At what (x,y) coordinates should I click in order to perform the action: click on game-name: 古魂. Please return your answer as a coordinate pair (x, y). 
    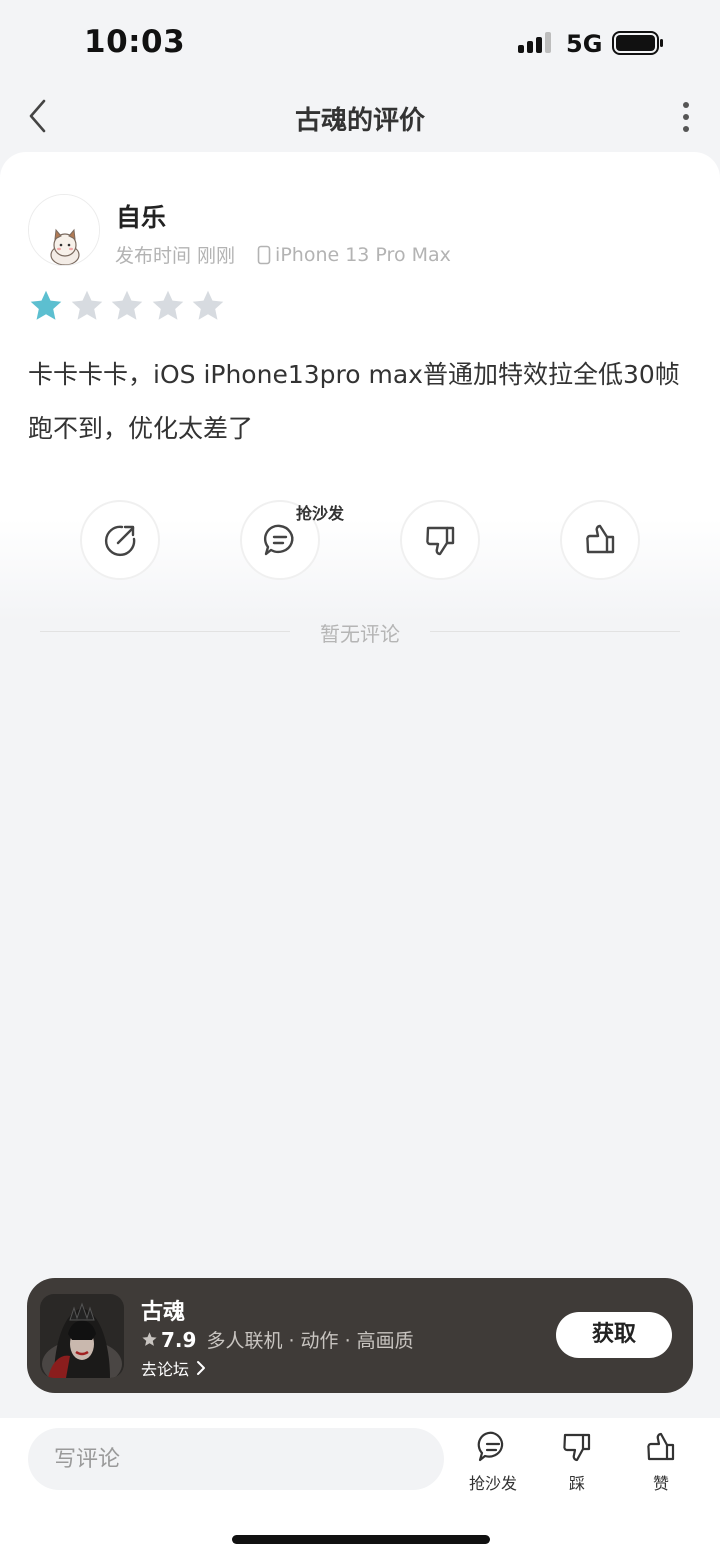
    Looking at the image, I should click on (163, 1310).